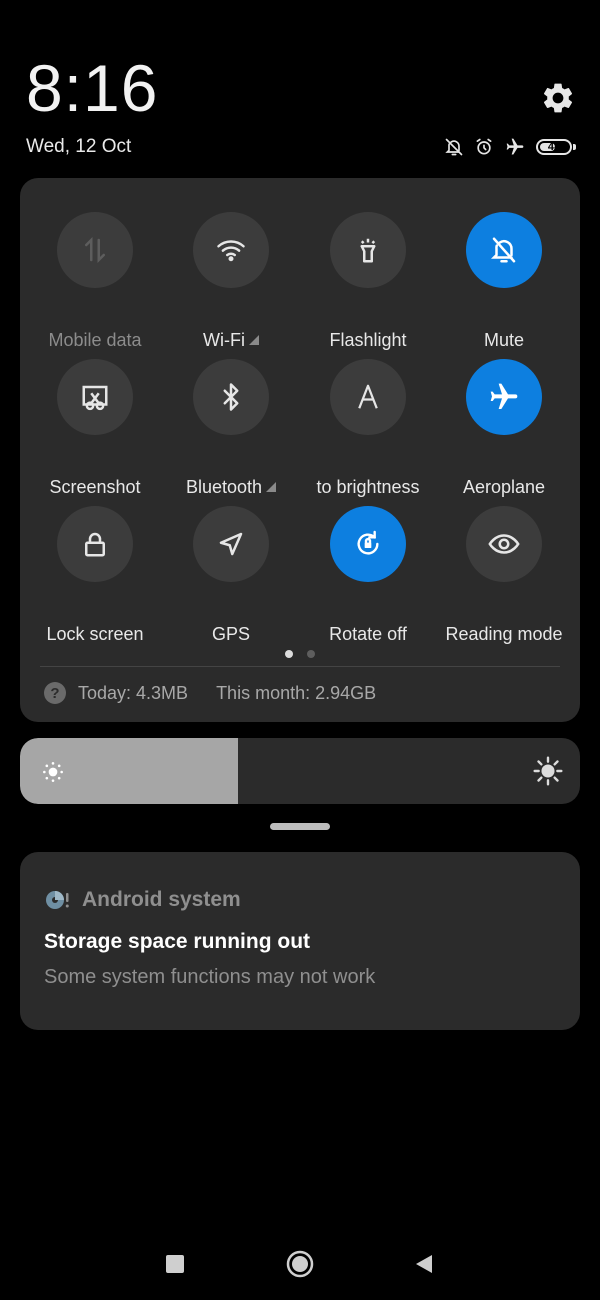 The image size is (600, 1300). I want to click on clock-time: 8:16, so click(92, 88).